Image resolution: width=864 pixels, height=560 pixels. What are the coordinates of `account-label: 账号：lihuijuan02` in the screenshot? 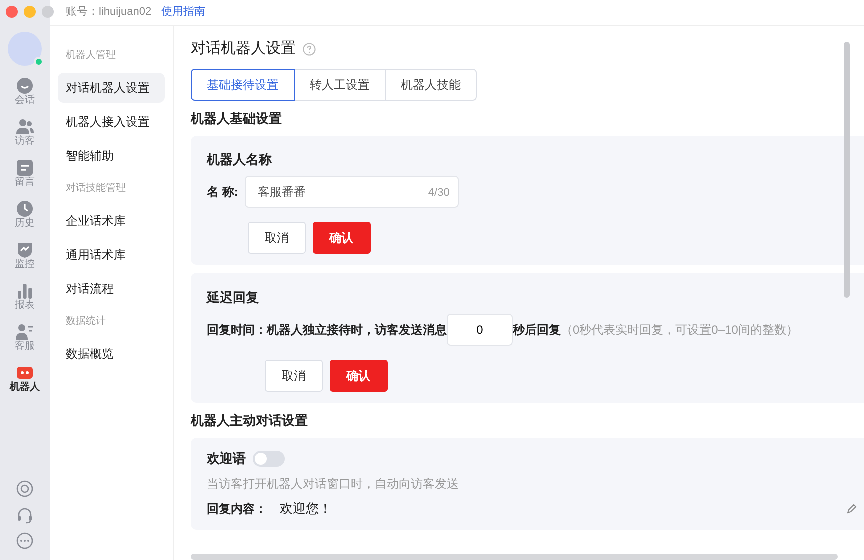 It's located at (109, 12).